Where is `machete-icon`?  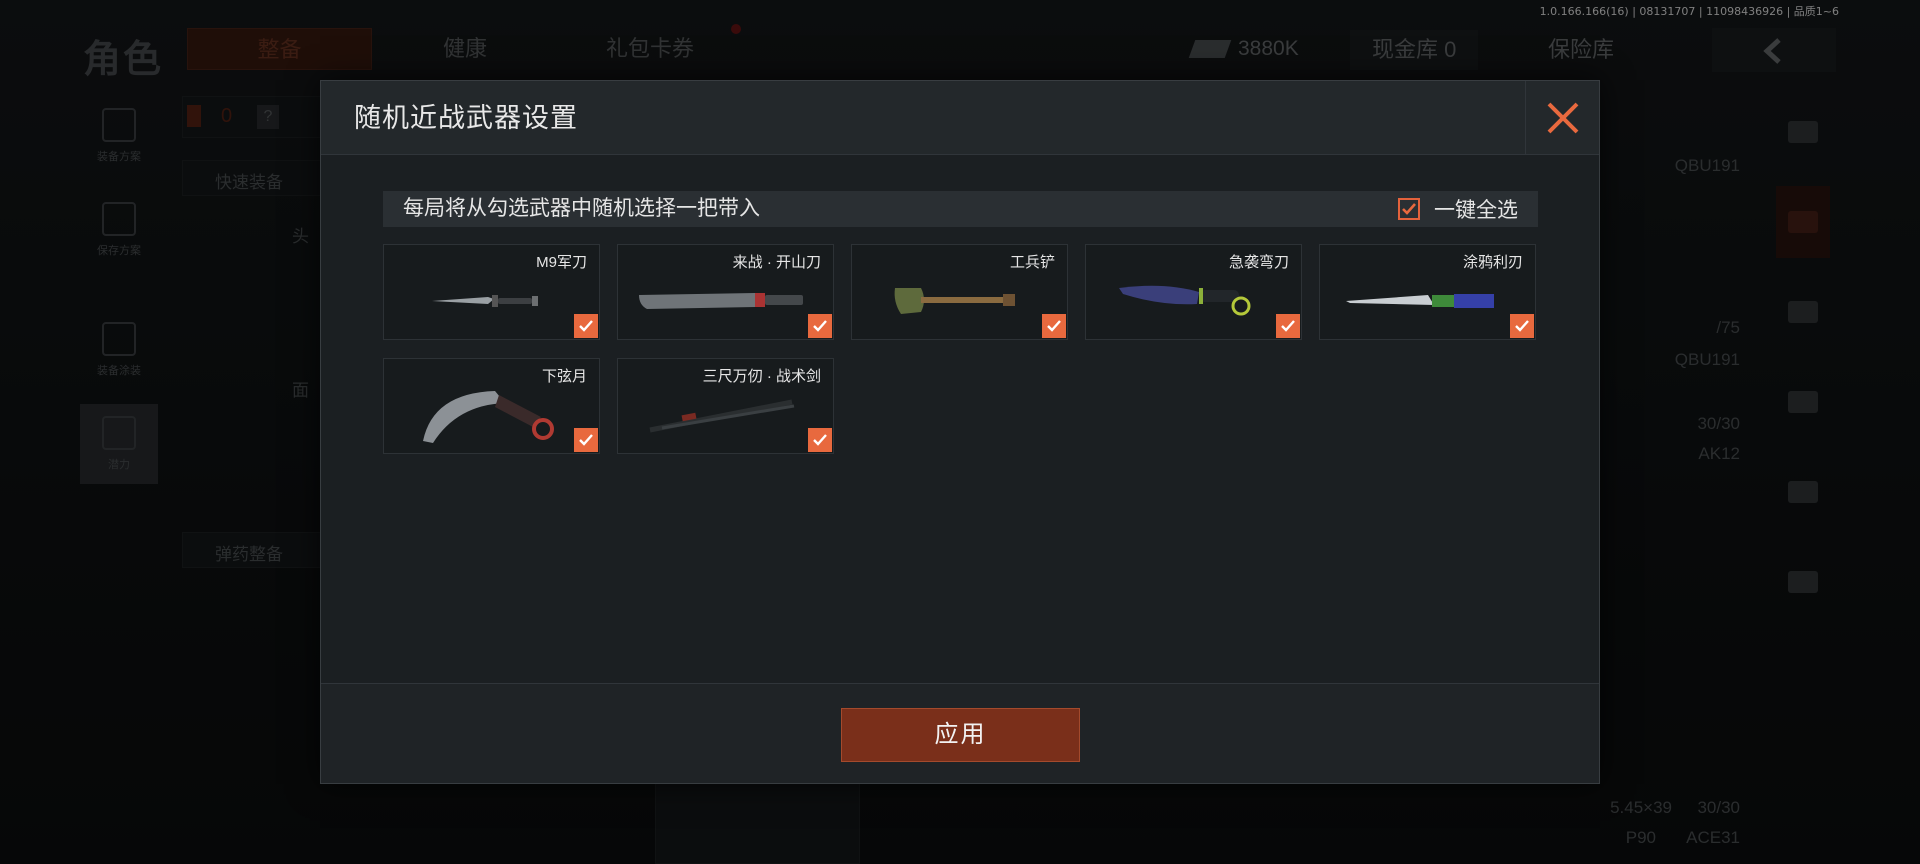 machete-icon is located at coordinates (722, 300).